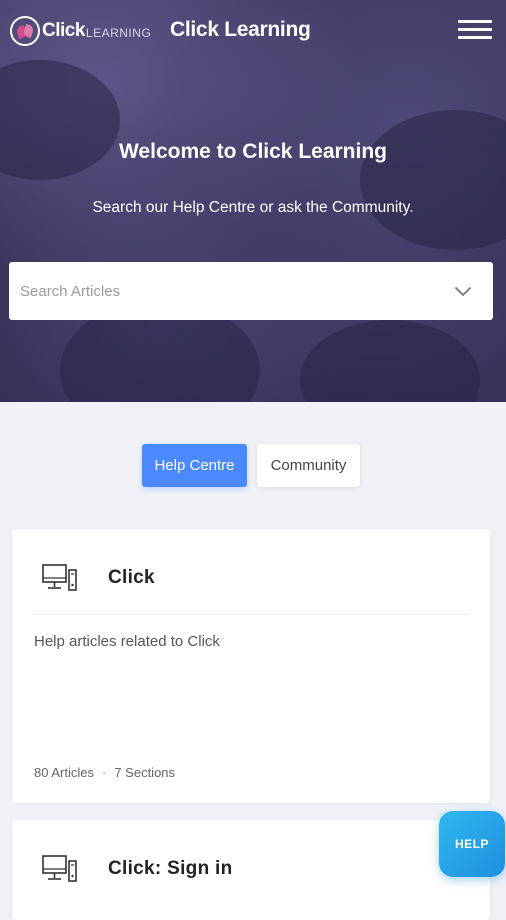 This screenshot has height=920, width=506. I want to click on tab-help-centre: Help Centre, so click(194, 465).